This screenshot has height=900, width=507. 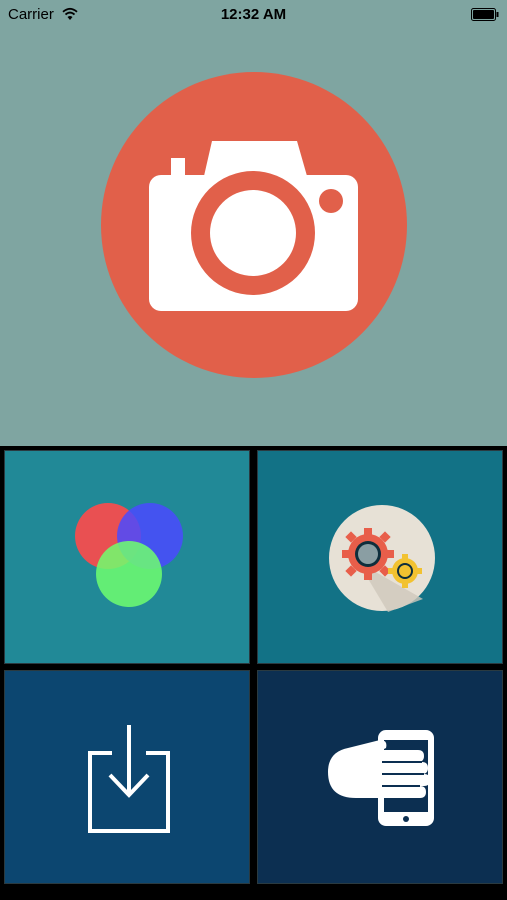 I want to click on color-mix-tile, so click(x=127, y=557).